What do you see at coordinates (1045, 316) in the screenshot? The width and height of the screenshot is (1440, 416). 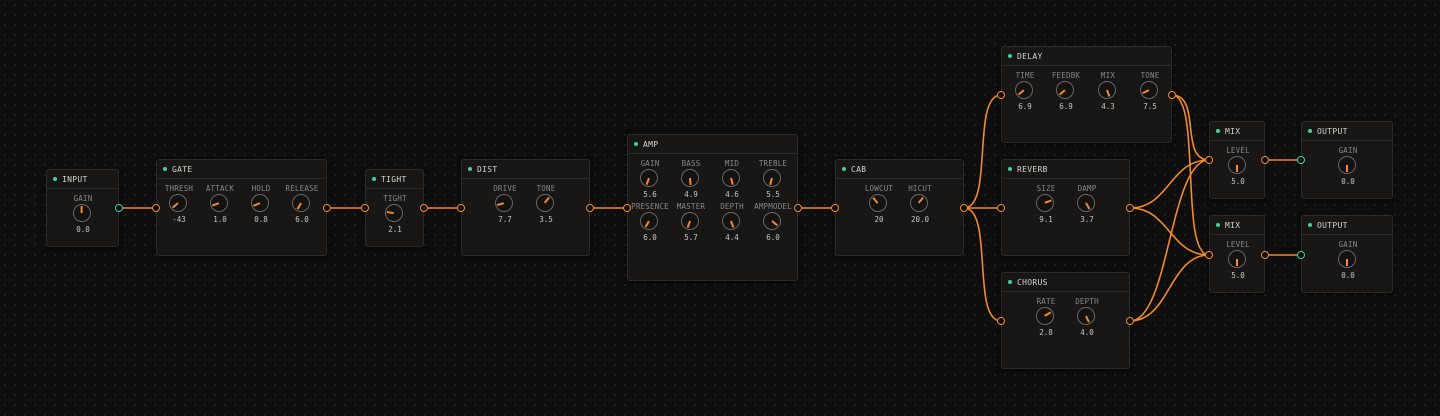 I see `knob-rate` at bounding box center [1045, 316].